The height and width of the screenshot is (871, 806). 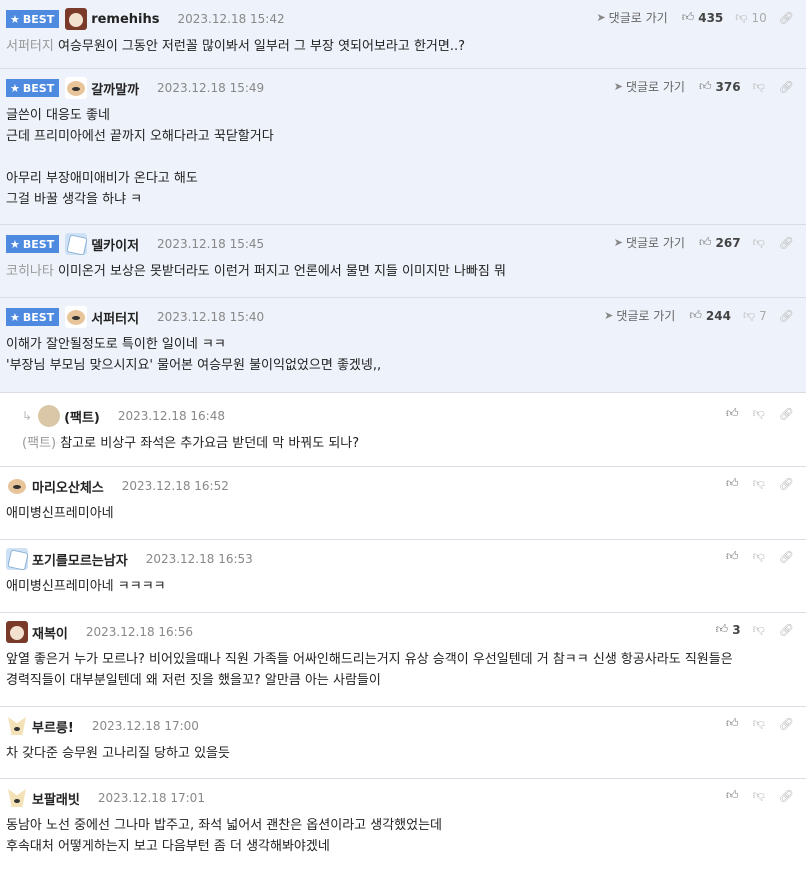 What do you see at coordinates (759, 17) in the screenshot?
I see `dislike-count: 10` at bounding box center [759, 17].